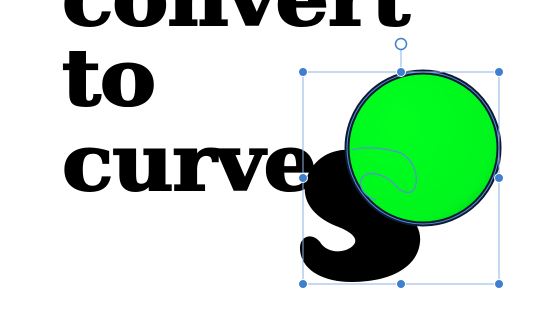 This screenshot has width=560, height=315. Describe the element at coordinates (303, 72) in the screenshot. I see `resize-handle-top-left` at that location.